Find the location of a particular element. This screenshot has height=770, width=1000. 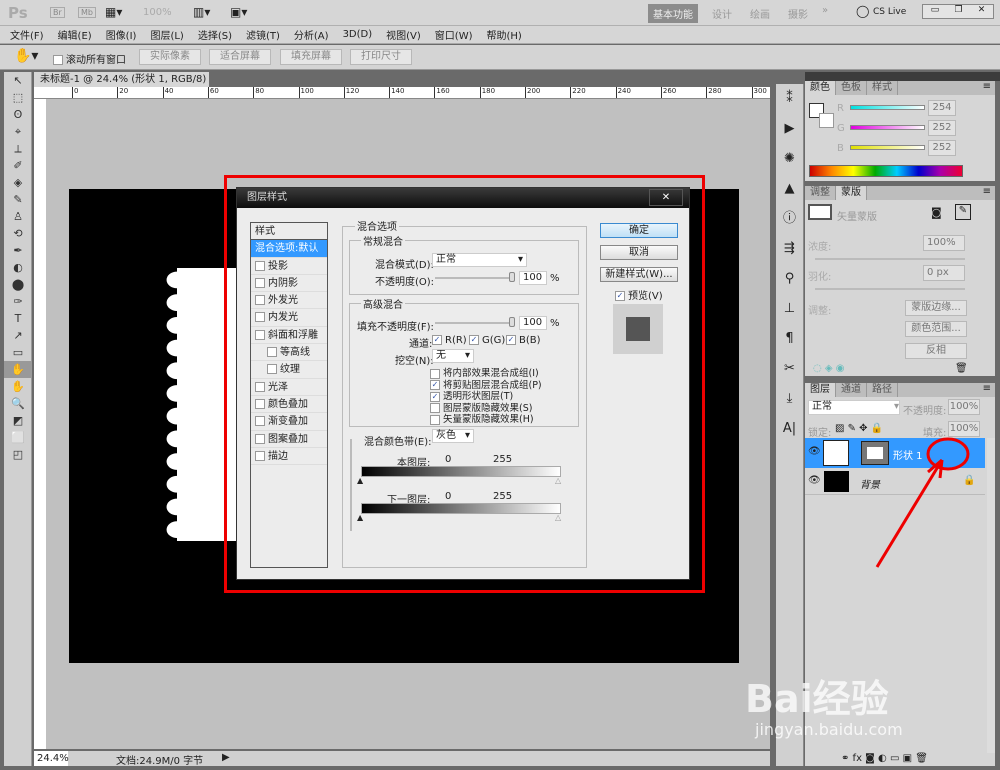

status-menu-arrow-icon: ▶ is located at coordinates (226, 757).